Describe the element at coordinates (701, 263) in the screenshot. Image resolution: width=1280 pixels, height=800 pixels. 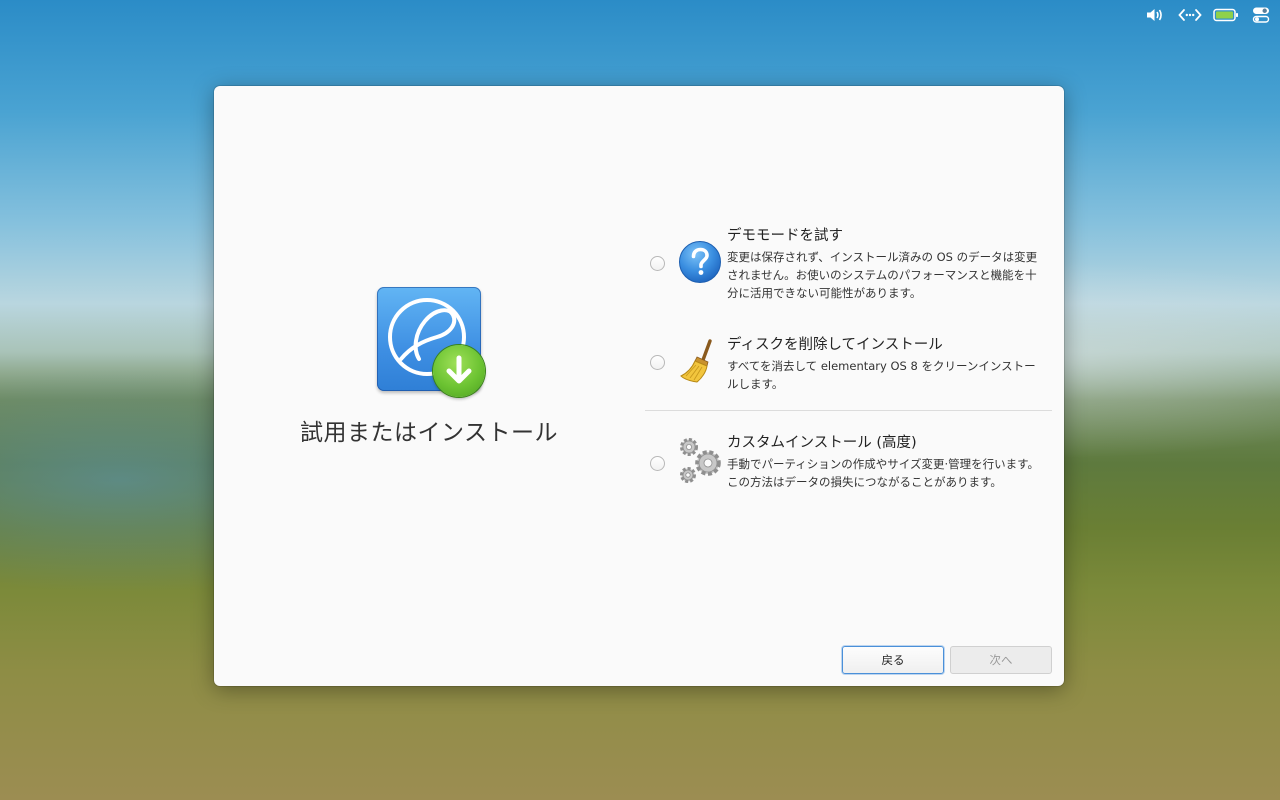
I see `help-question-icon` at that location.